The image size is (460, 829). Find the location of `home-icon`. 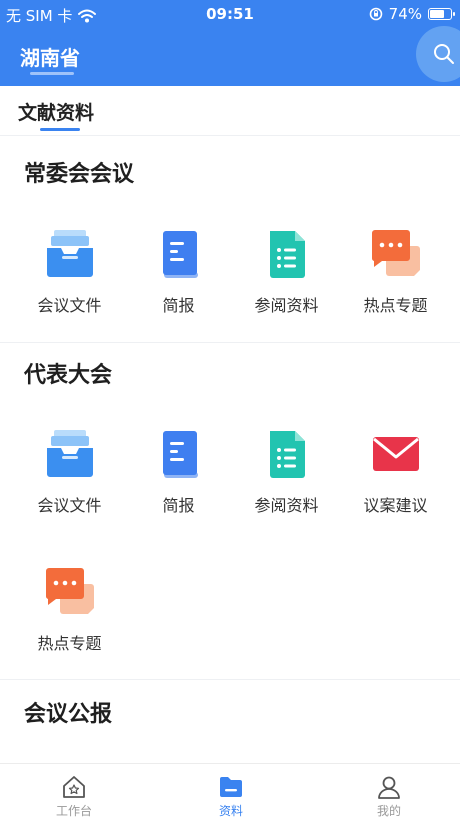

home-icon is located at coordinates (74, 787).